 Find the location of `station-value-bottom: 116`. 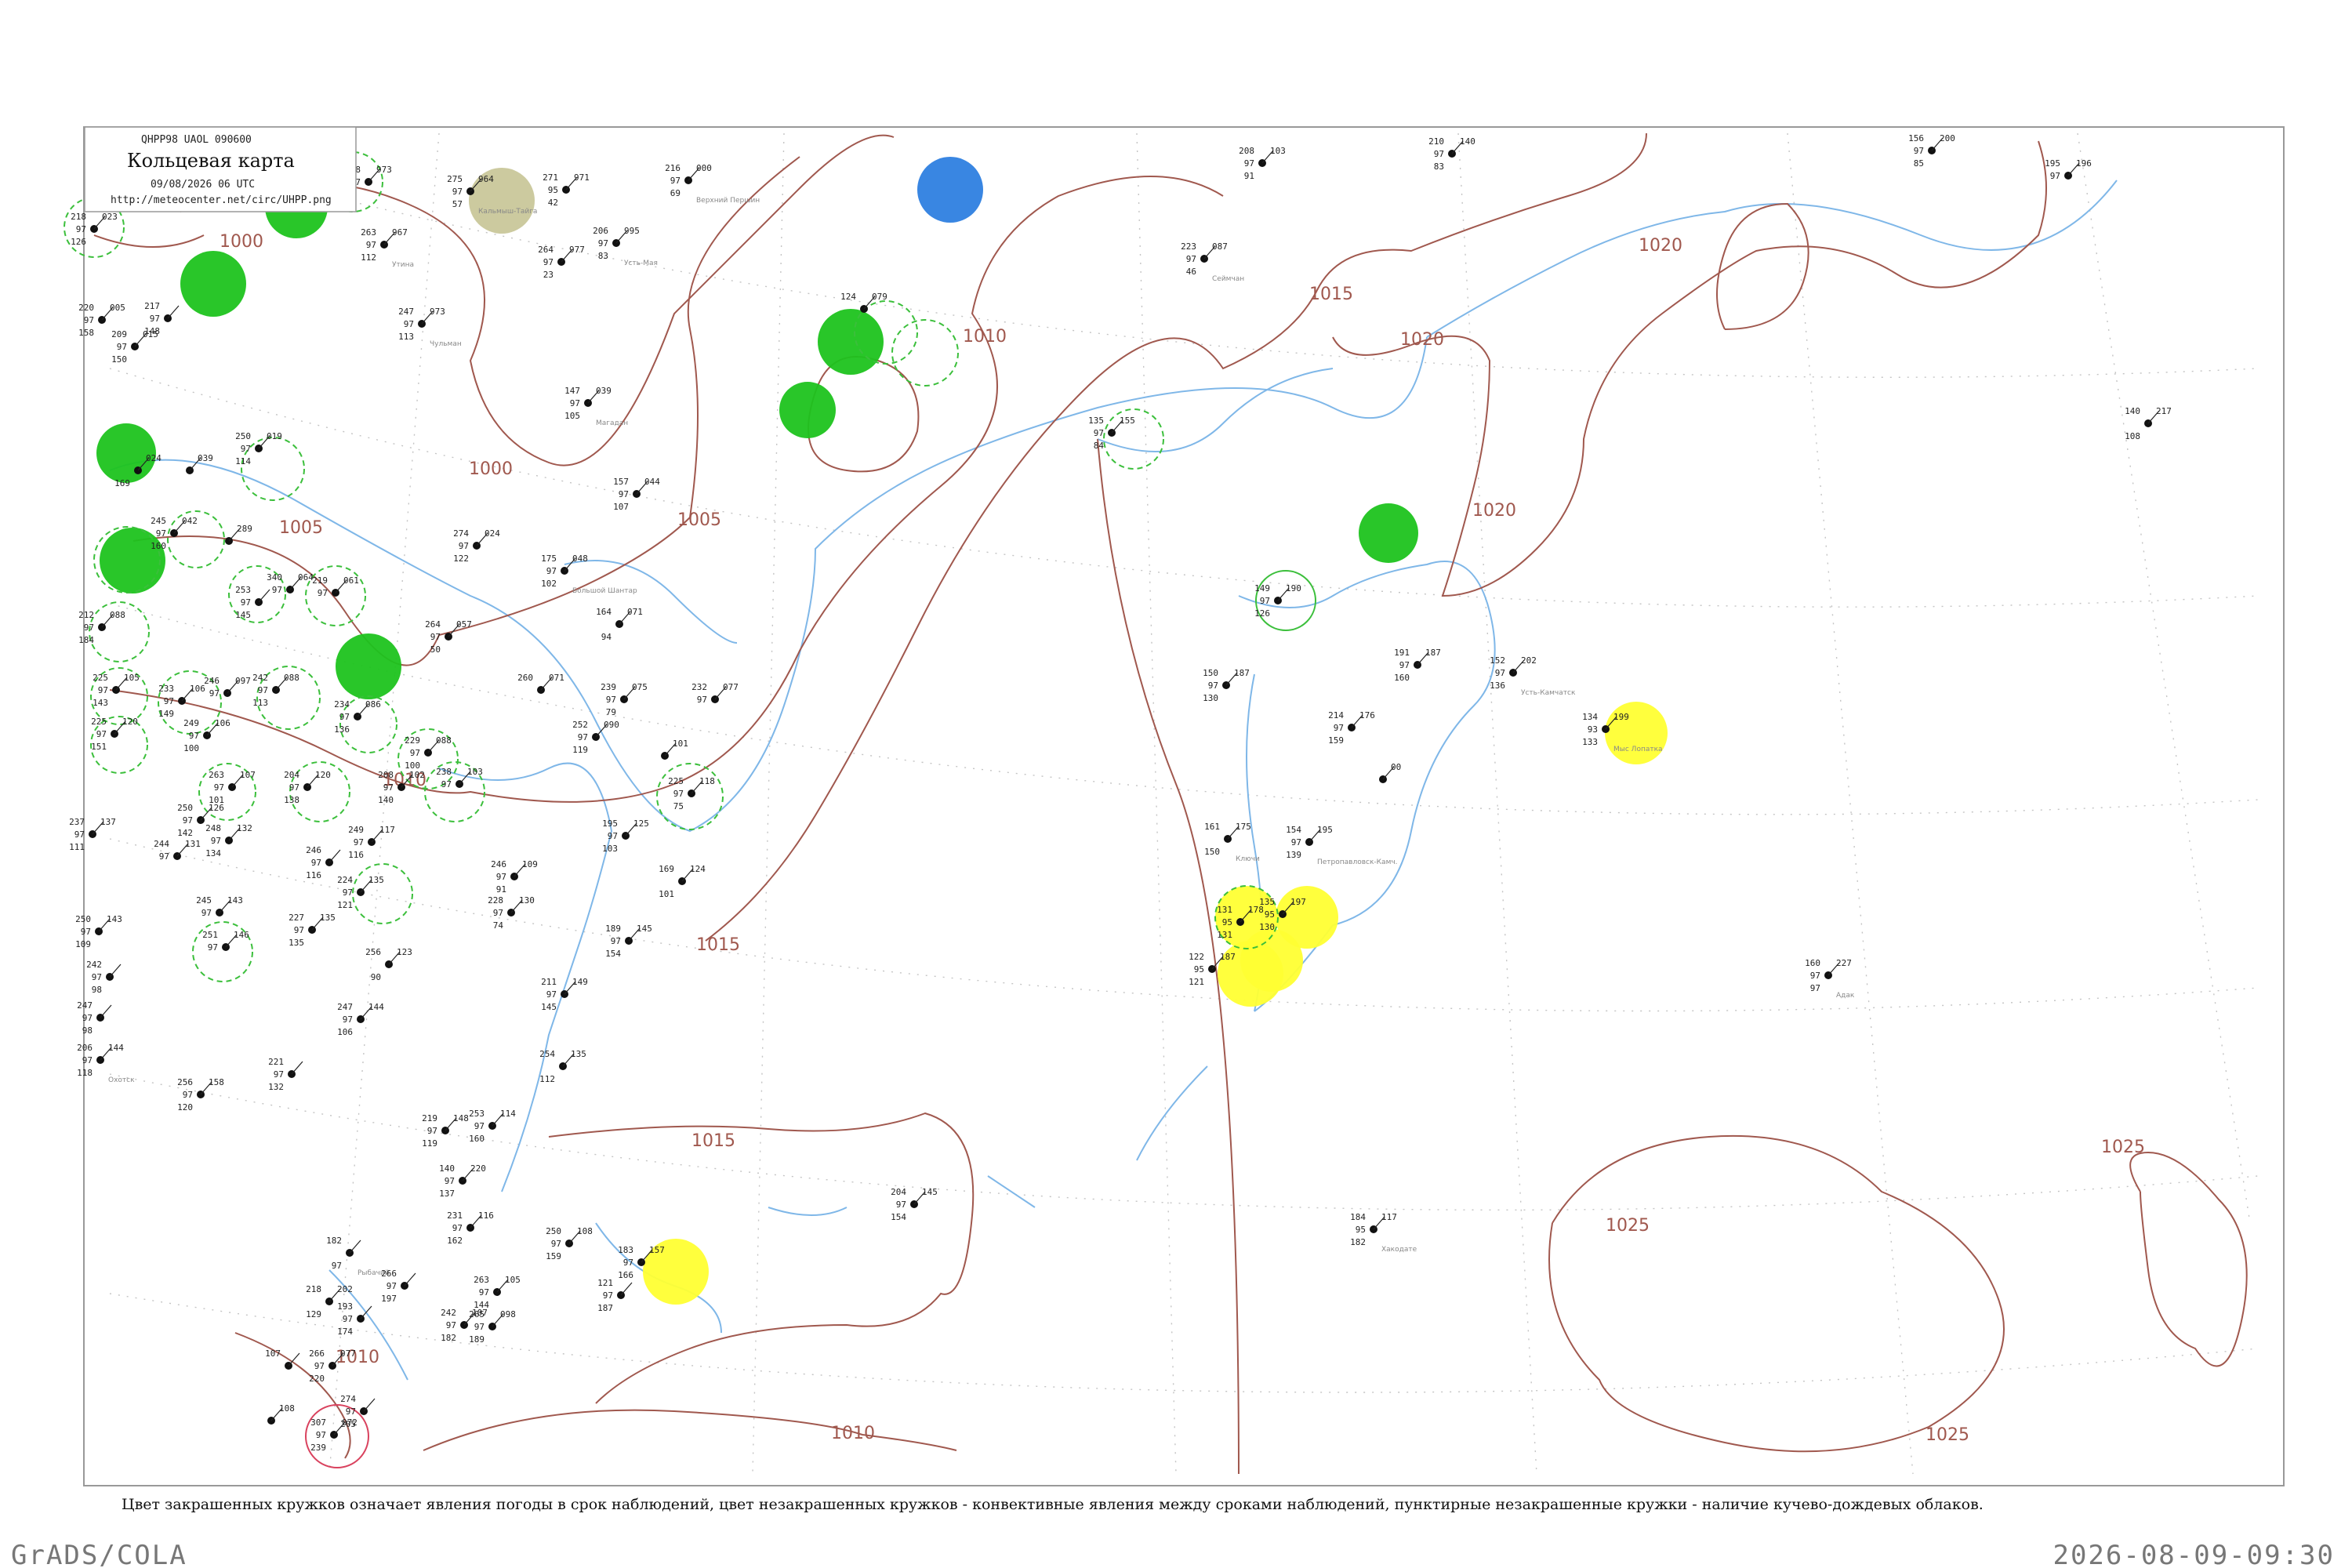

station-value-bottom: 116 is located at coordinates (356, 855).